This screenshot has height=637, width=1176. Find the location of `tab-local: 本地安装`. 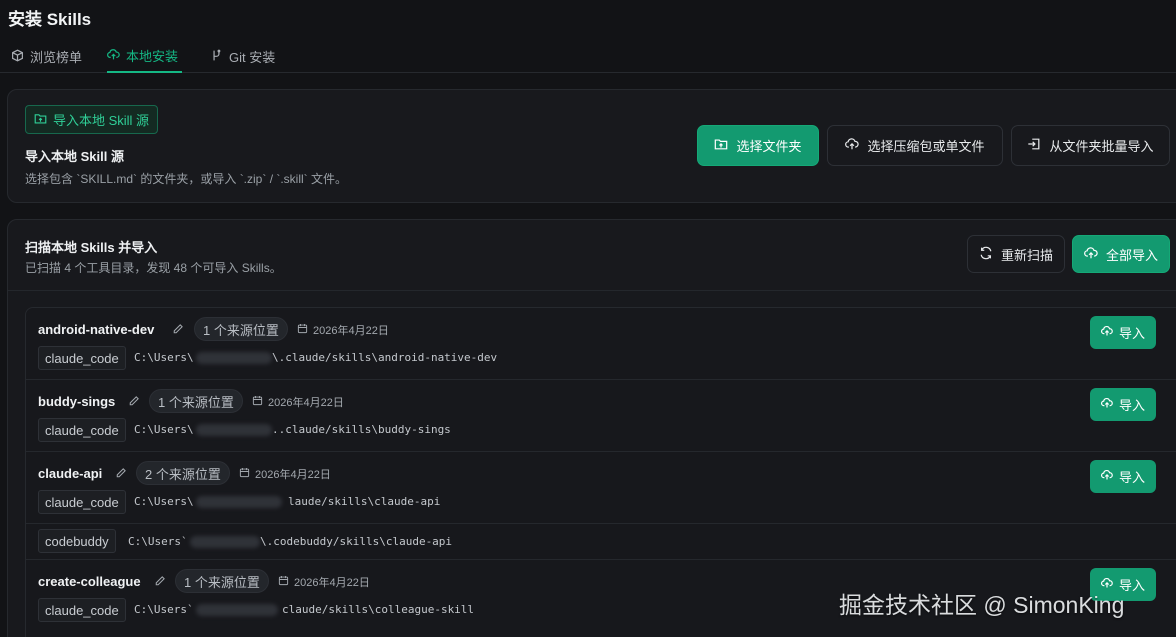

tab-local: 本地安装 is located at coordinates (145, 56).